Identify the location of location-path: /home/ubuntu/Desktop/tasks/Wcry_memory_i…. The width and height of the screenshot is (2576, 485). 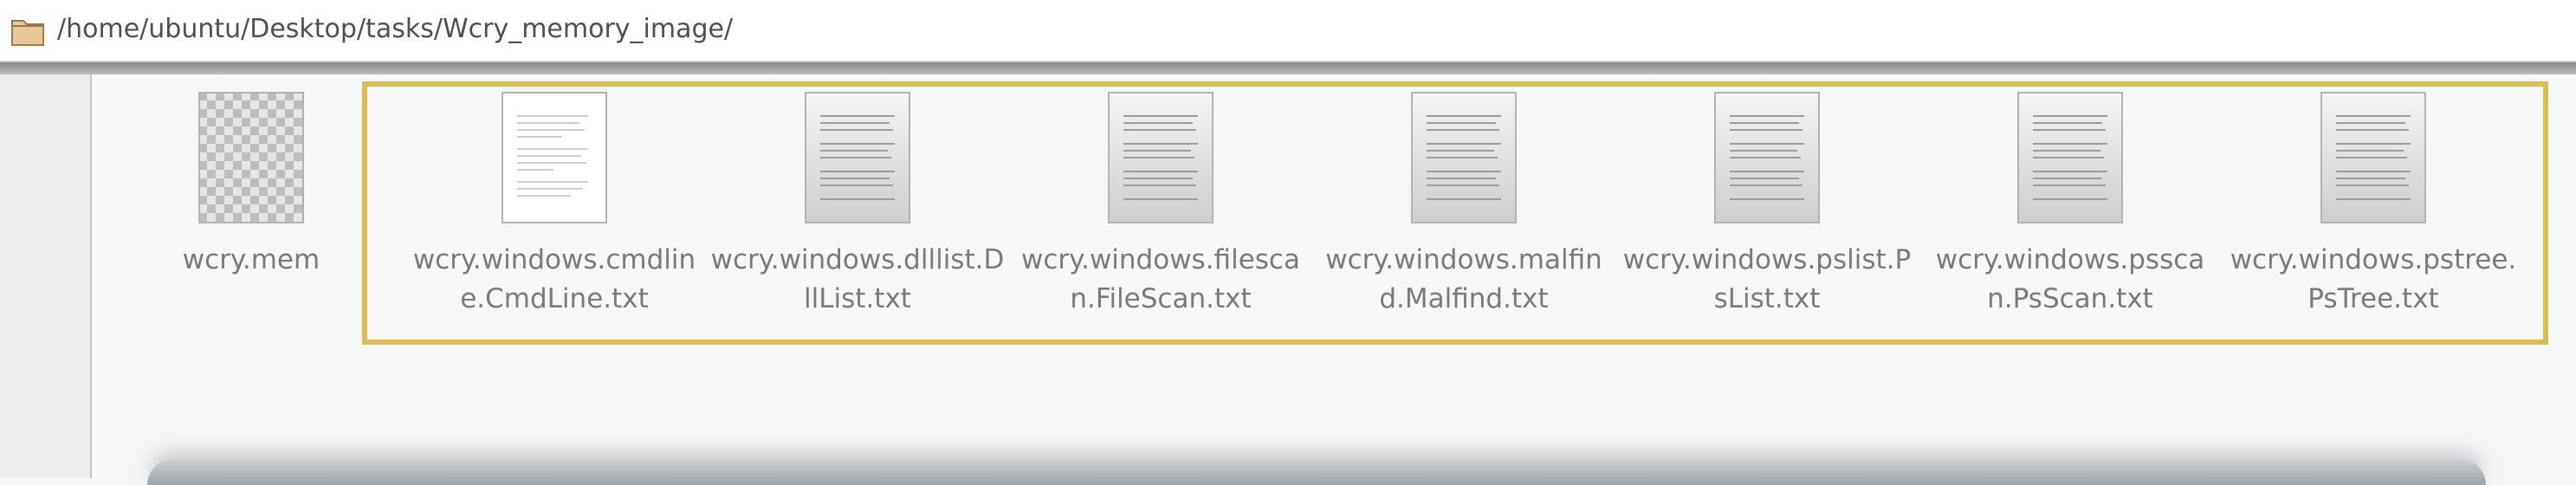
(395, 29).